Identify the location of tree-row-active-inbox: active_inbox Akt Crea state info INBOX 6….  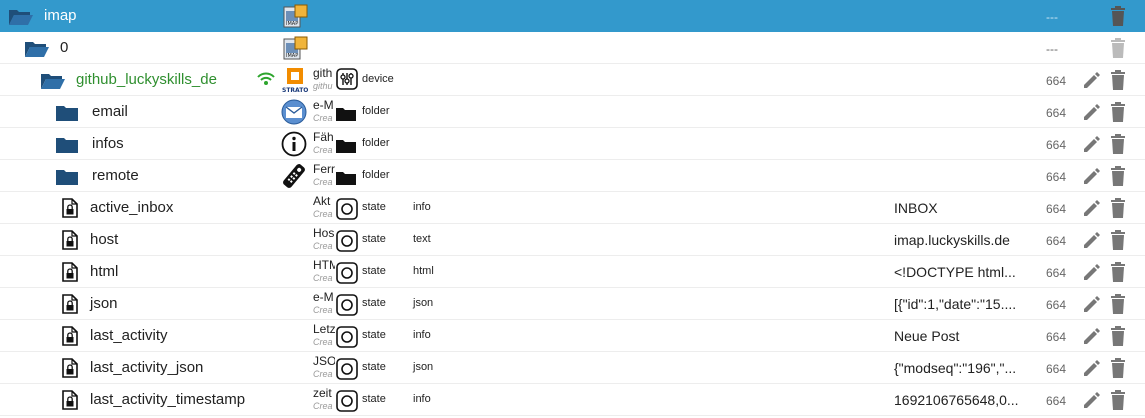
(572, 208).